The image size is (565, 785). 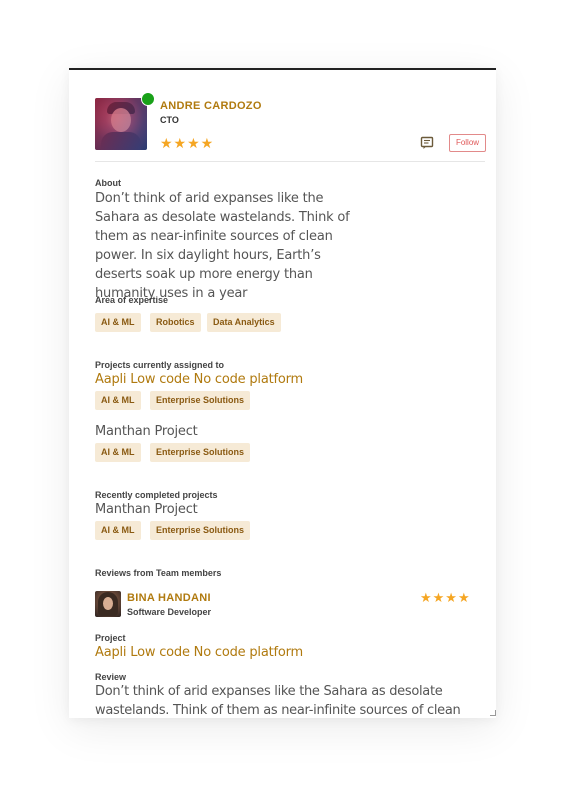 What do you see at coordinates (187, 143) in the screenshot?
I see `profile-rating-stars: ★★★★` at bounding box center [187, 143].